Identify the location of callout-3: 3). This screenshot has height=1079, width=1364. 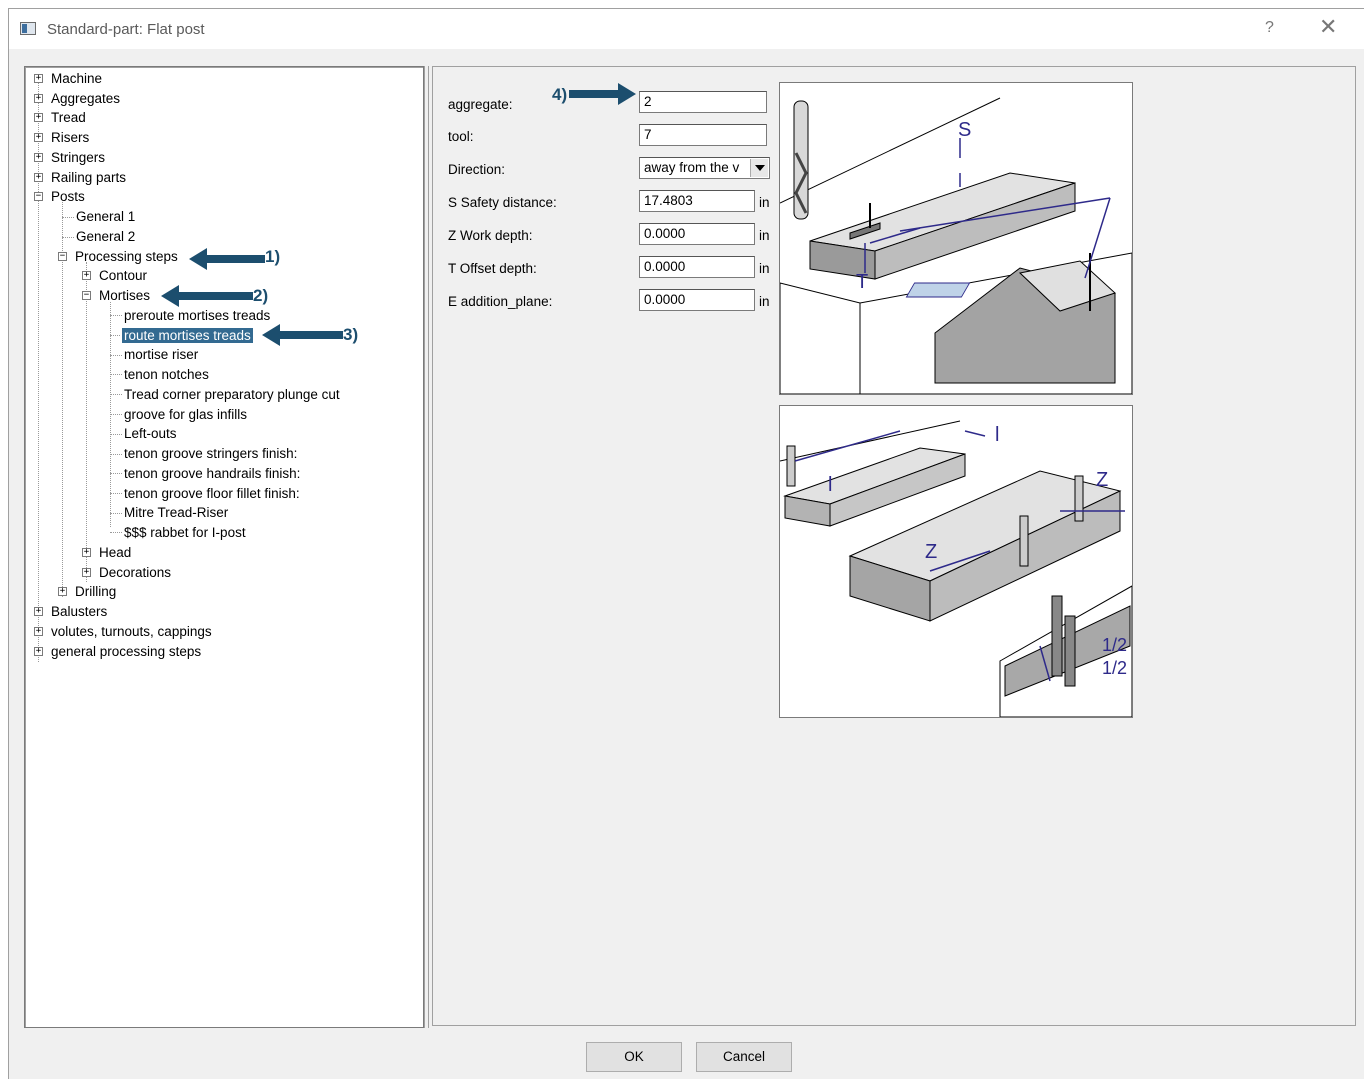
(351, 334).